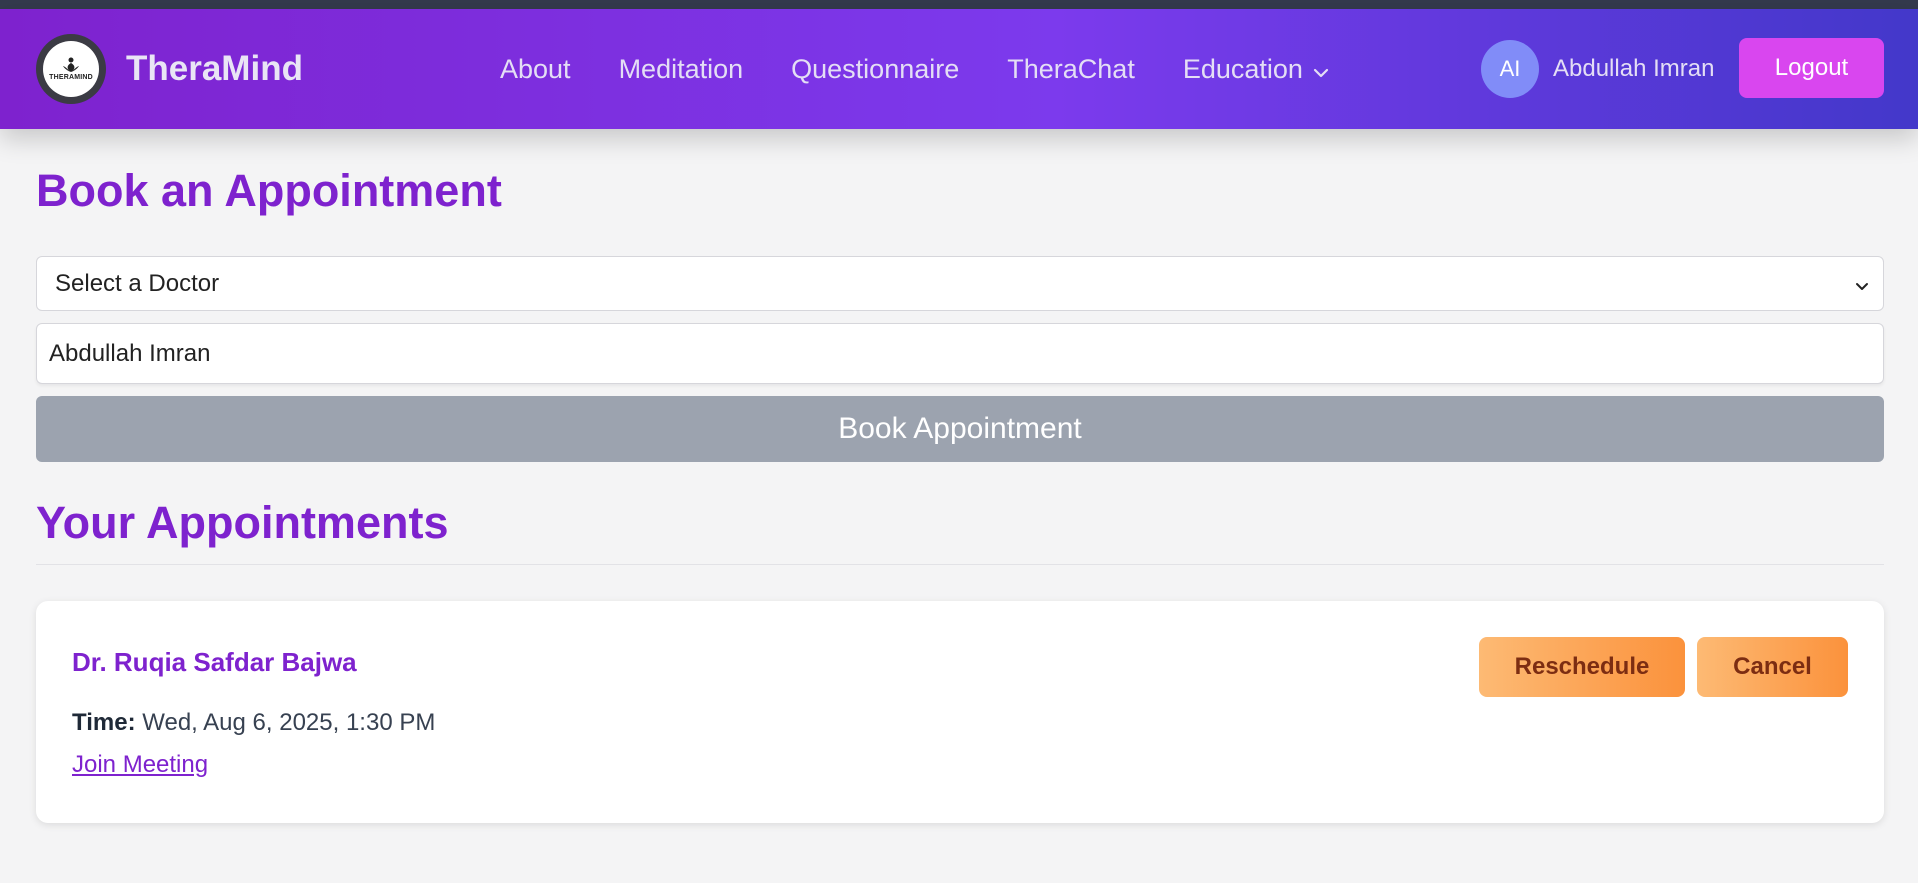 The height and width of the screenshot is (883, 1918). Describe the element at coordinates (959, 4) in the screenshot. I see `window-top-strip` at that location.